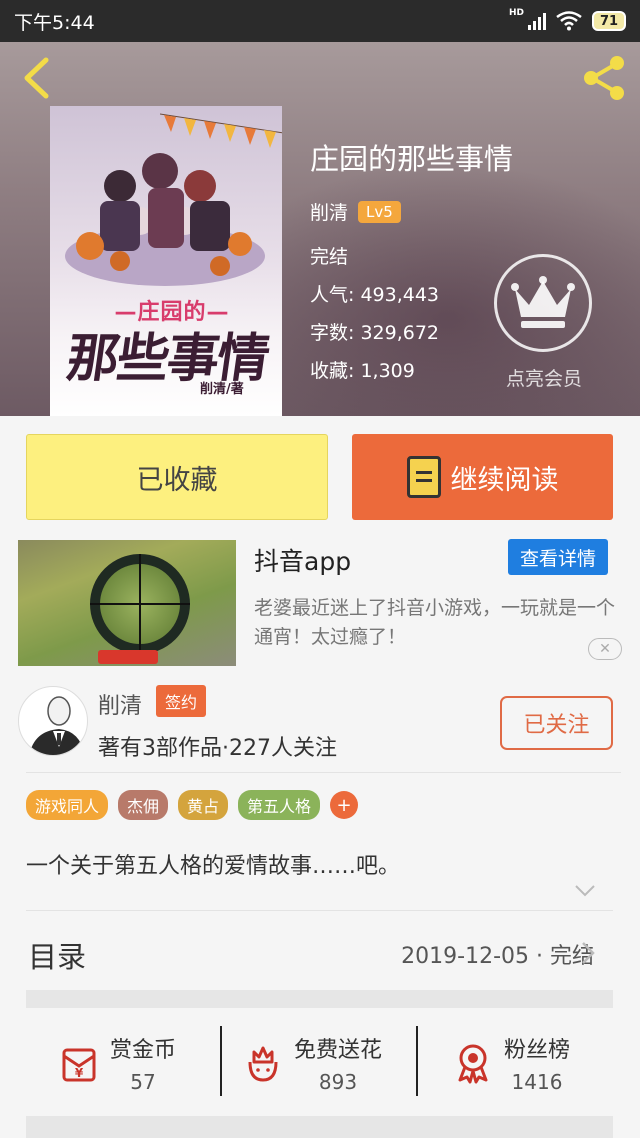  I want to click on continue-reading-button: 继续阅读, so click(482, 477).